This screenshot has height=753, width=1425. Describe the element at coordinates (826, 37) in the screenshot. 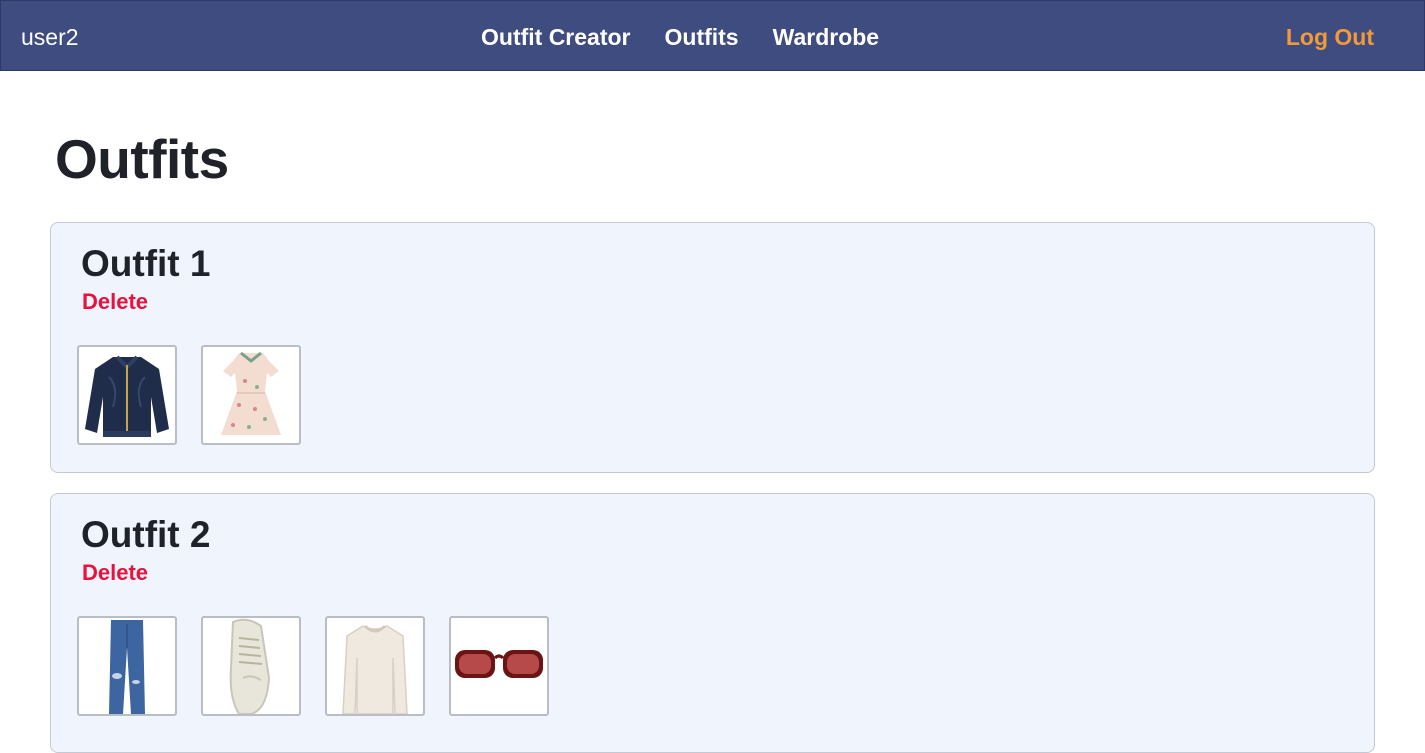

I see `nav-link-wardrobe: Wardrobe` at that location.